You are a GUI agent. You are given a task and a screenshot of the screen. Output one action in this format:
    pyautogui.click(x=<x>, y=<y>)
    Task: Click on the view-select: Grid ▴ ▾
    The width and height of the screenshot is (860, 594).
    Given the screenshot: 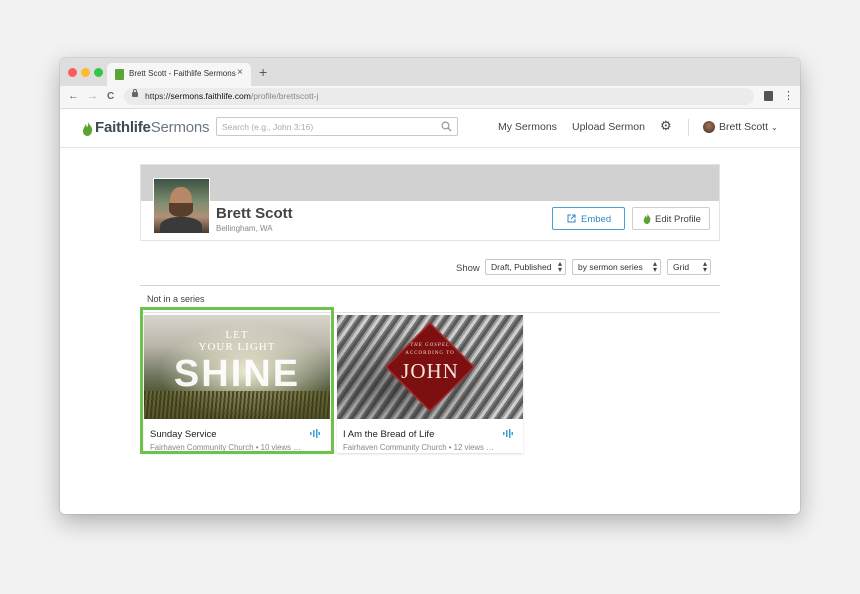 What is the action you would take?
    pyautogui.click(x=689, y=267)
    